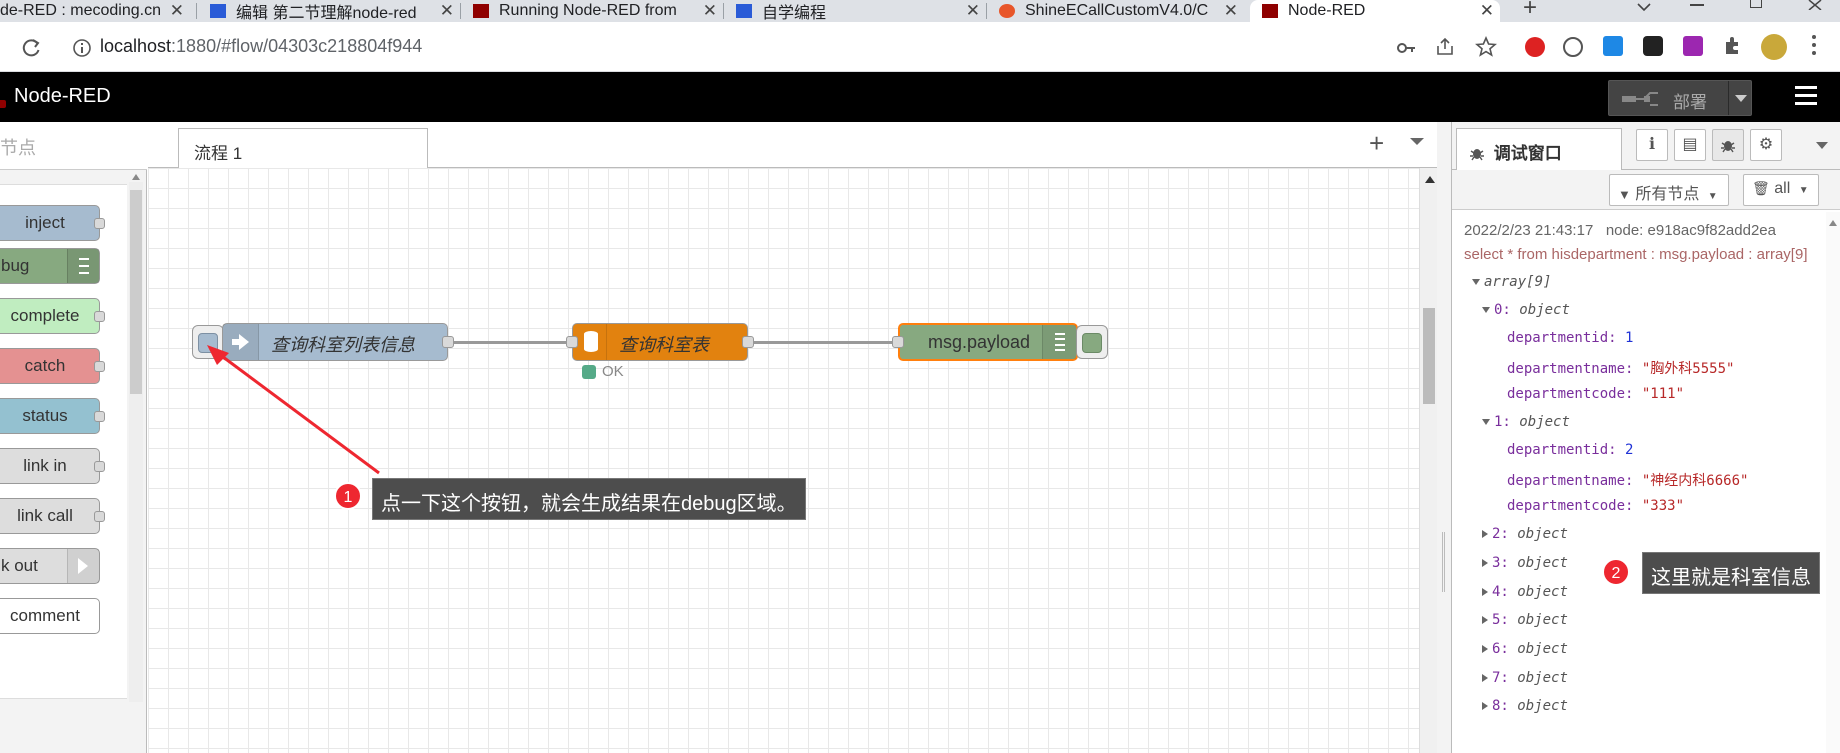 This screenshot has width=1840, height=753. Describe the element at coordinates (1121, 11) in the screenshot. I see `browser-tab-5: ShineECallCustomV4.0/C ✕` at that location.